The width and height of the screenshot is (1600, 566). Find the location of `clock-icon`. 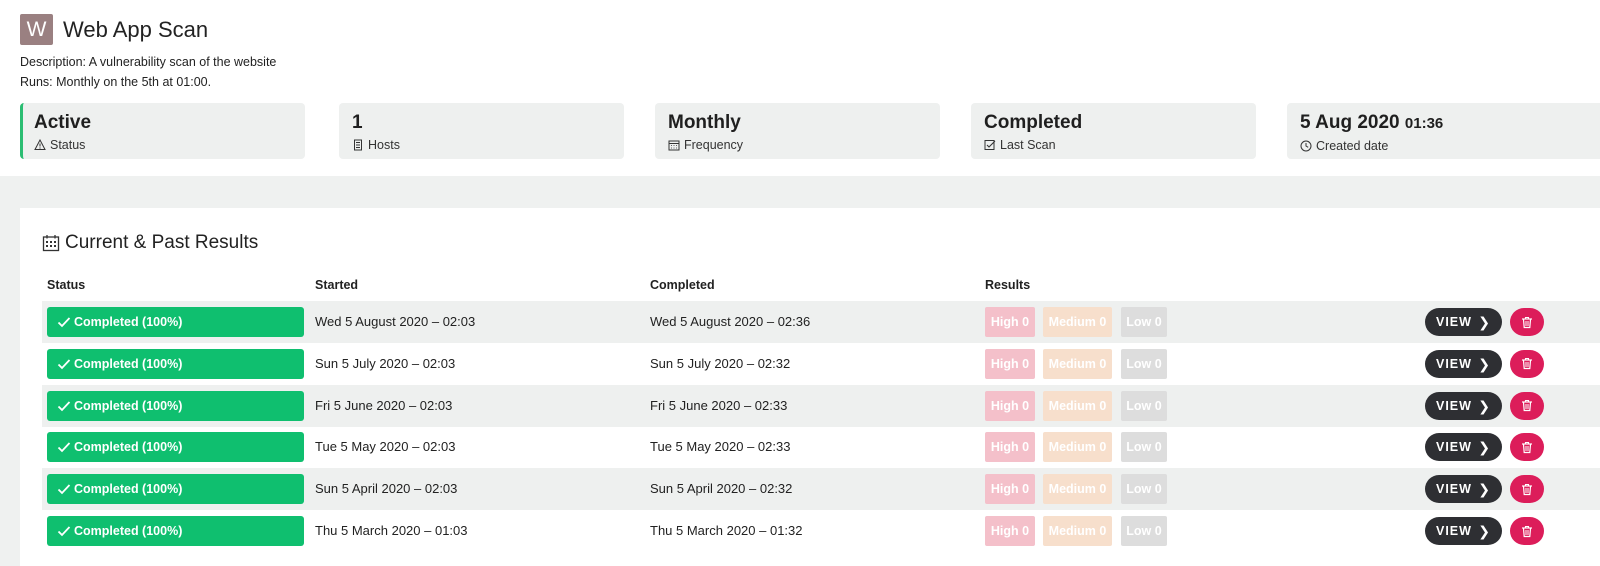

clock-icon is located at coordinates (1306, 146).